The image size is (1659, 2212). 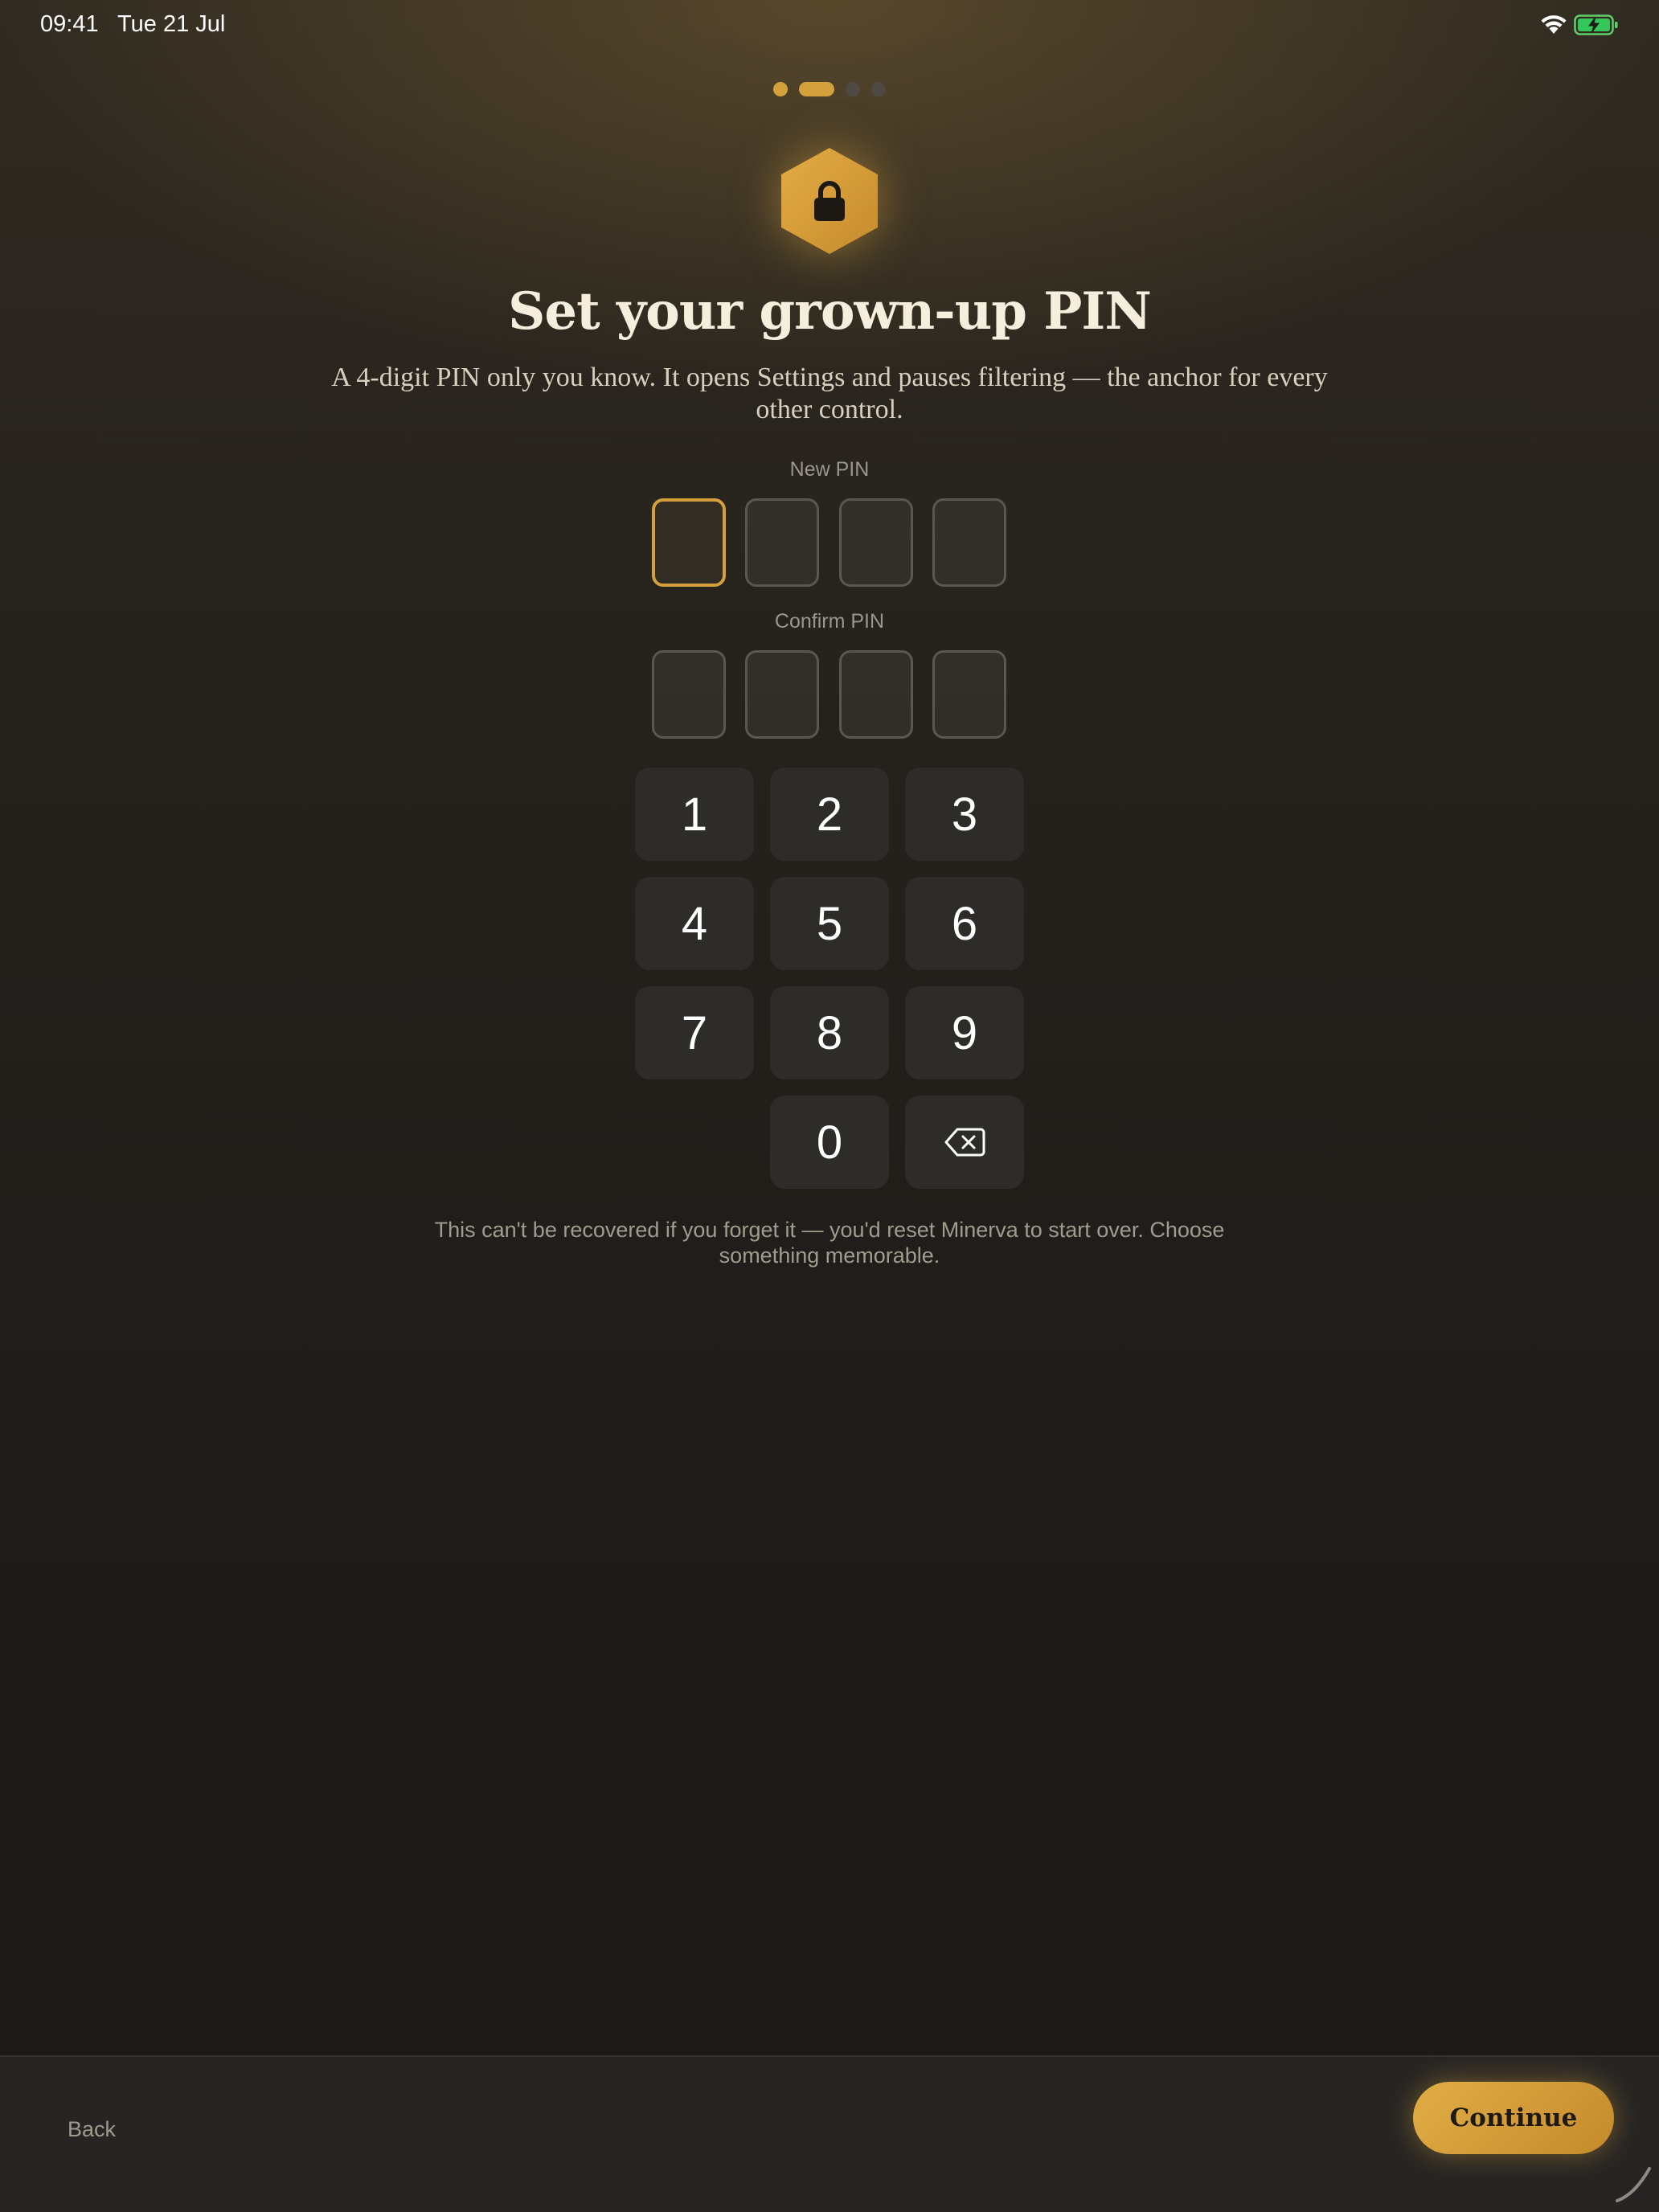 I want to click on key-7: 7, so click(x=694, y=1032).